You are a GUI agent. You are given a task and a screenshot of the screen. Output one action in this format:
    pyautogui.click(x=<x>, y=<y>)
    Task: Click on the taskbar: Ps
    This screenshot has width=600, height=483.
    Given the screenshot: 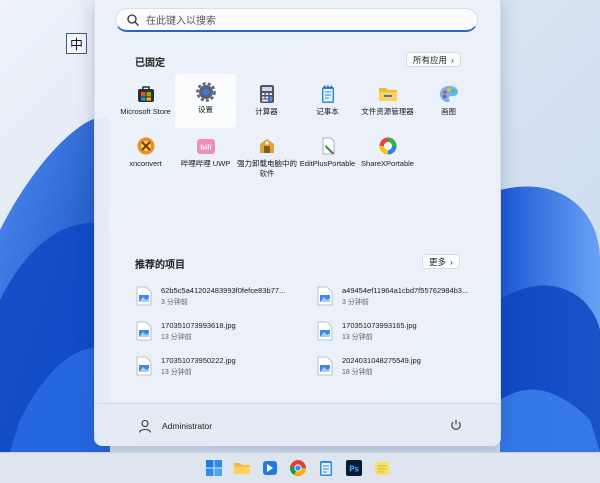 What is the action you would take?
    pyautogui.click(x=300, y=467)
    